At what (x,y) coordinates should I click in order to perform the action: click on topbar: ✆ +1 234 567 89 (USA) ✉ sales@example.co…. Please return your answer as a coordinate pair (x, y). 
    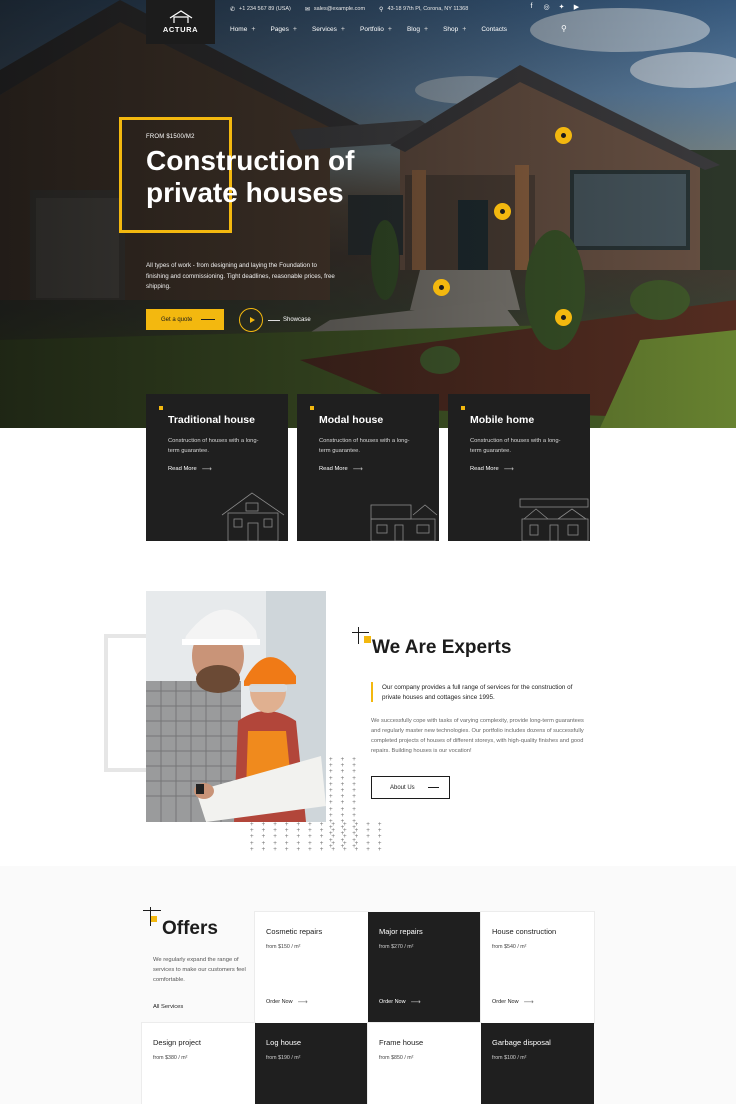
    Looking at the image, I should click on (356, 9).